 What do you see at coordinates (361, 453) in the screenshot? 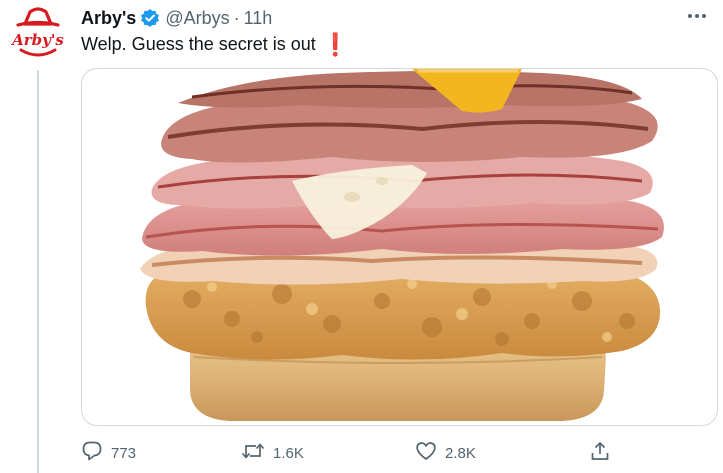
I see `tweet-actions: 773 1.6K 2.8K` at bounding box center [361, 453].